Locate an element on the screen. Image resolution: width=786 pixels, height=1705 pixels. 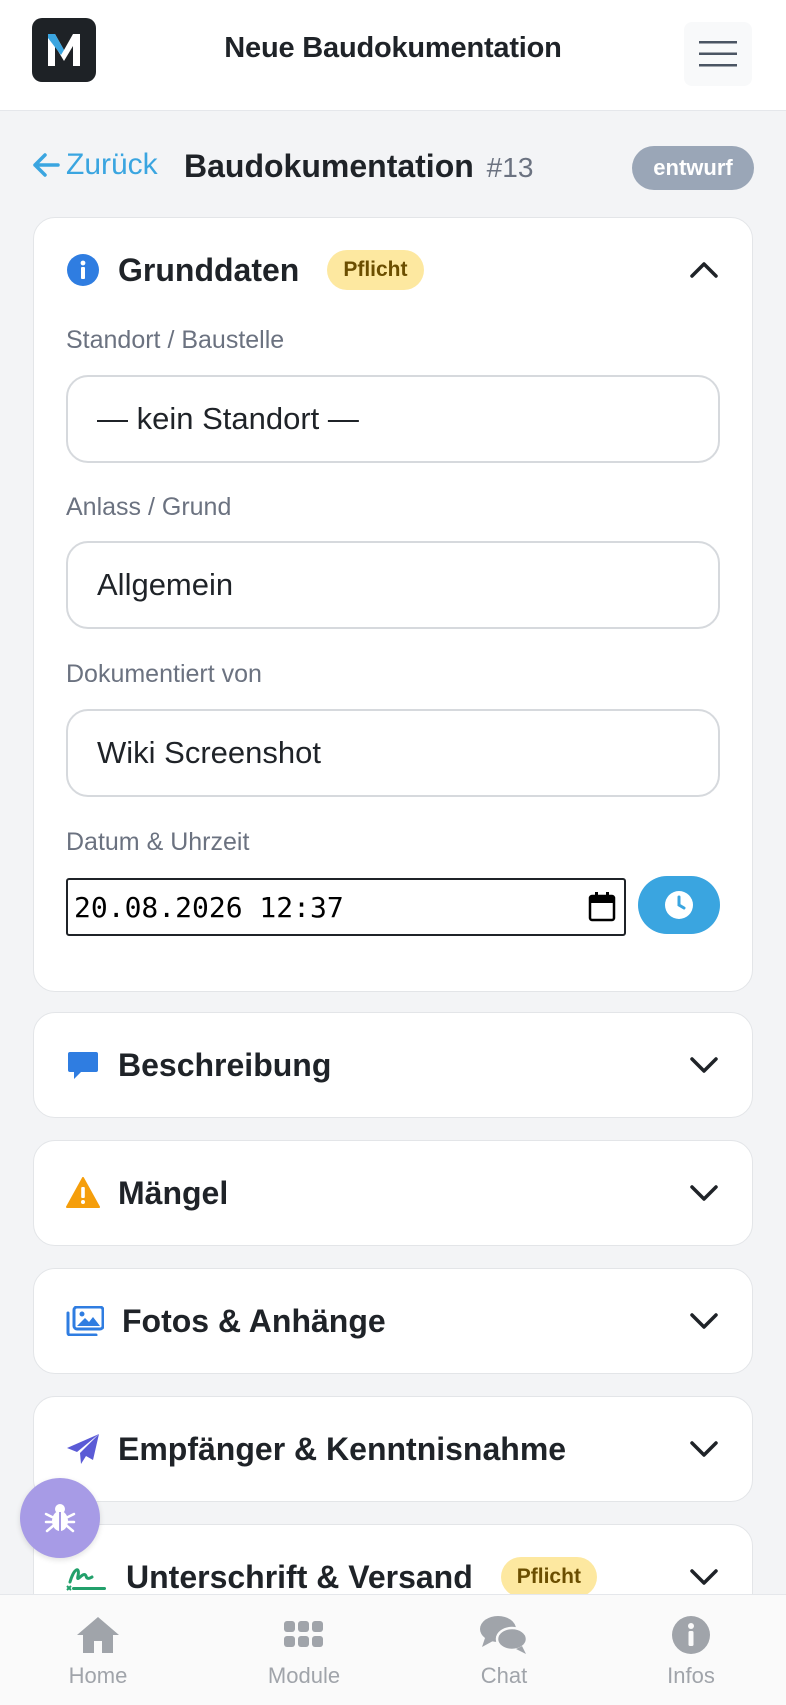
section-empfaenger-title: Empfänger & Kenntnisnahme is located at coordinates (342, 1448).